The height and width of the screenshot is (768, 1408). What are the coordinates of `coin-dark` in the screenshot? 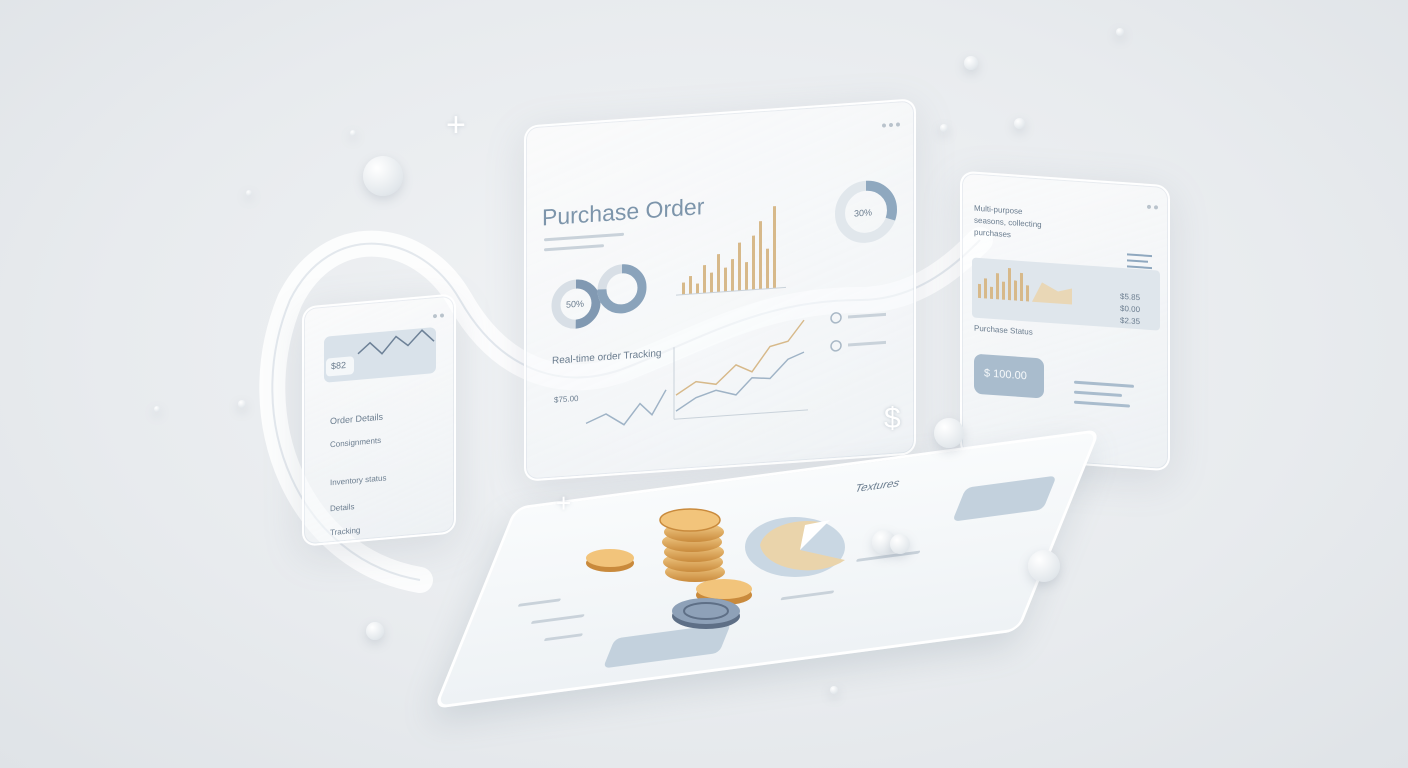 It's located at (706, 613).